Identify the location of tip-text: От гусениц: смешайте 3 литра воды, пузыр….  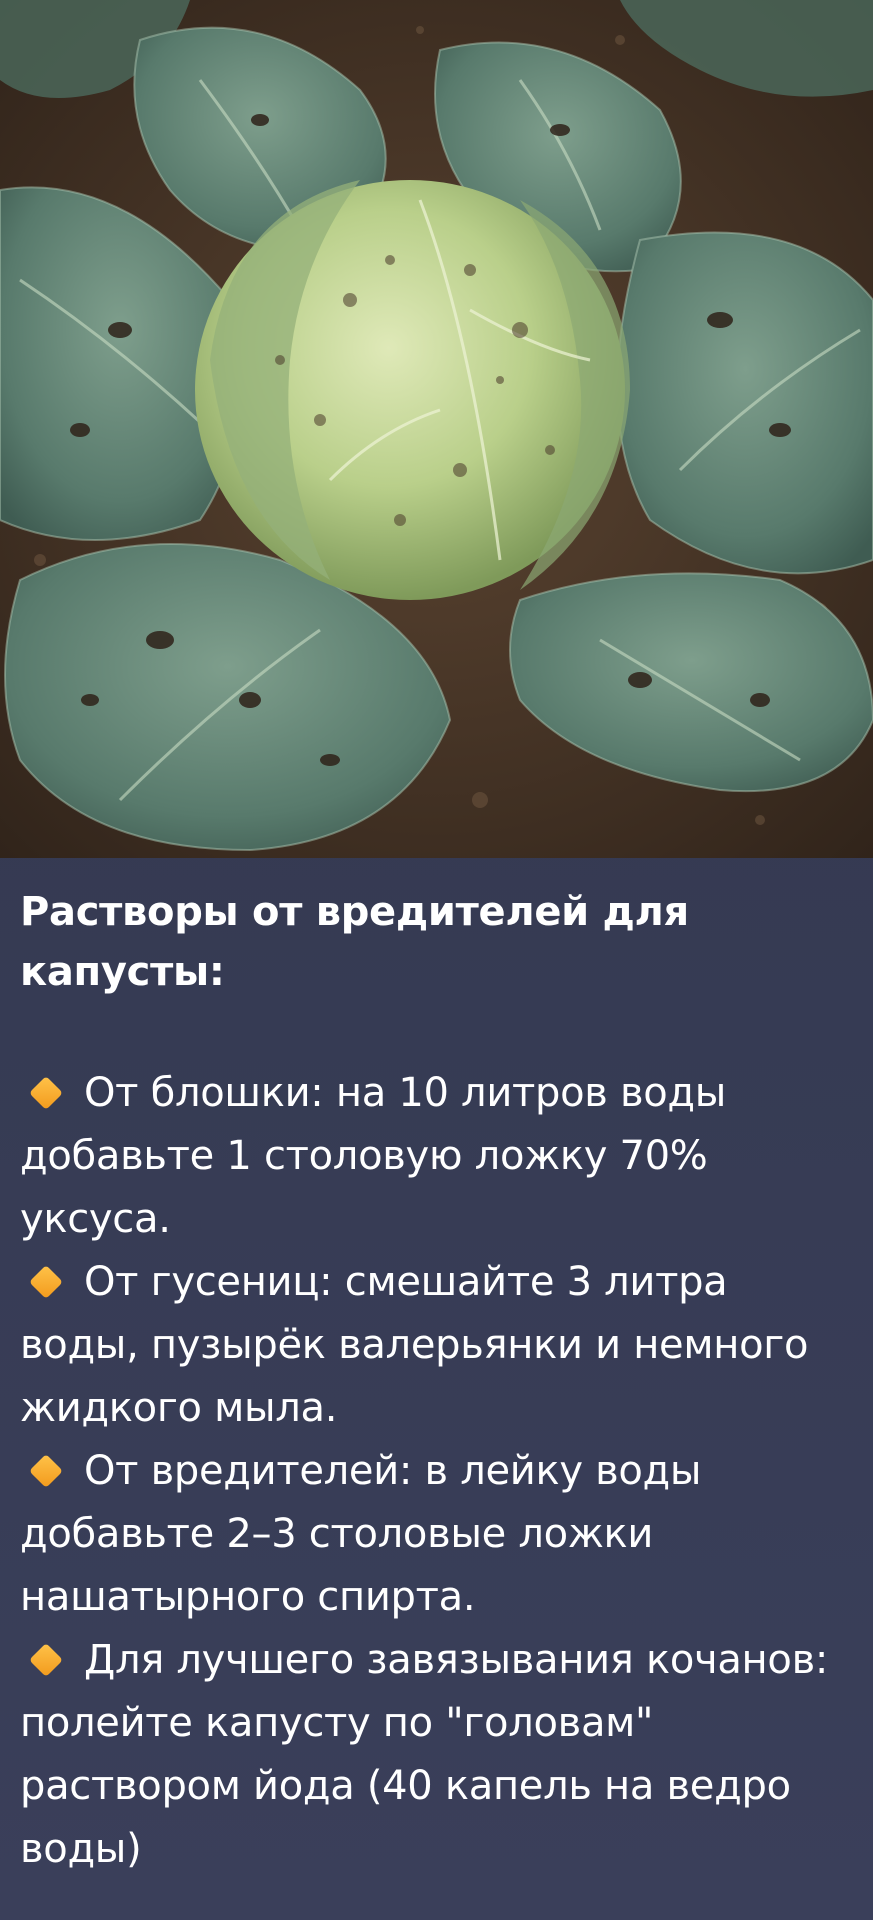
(414, 1345).